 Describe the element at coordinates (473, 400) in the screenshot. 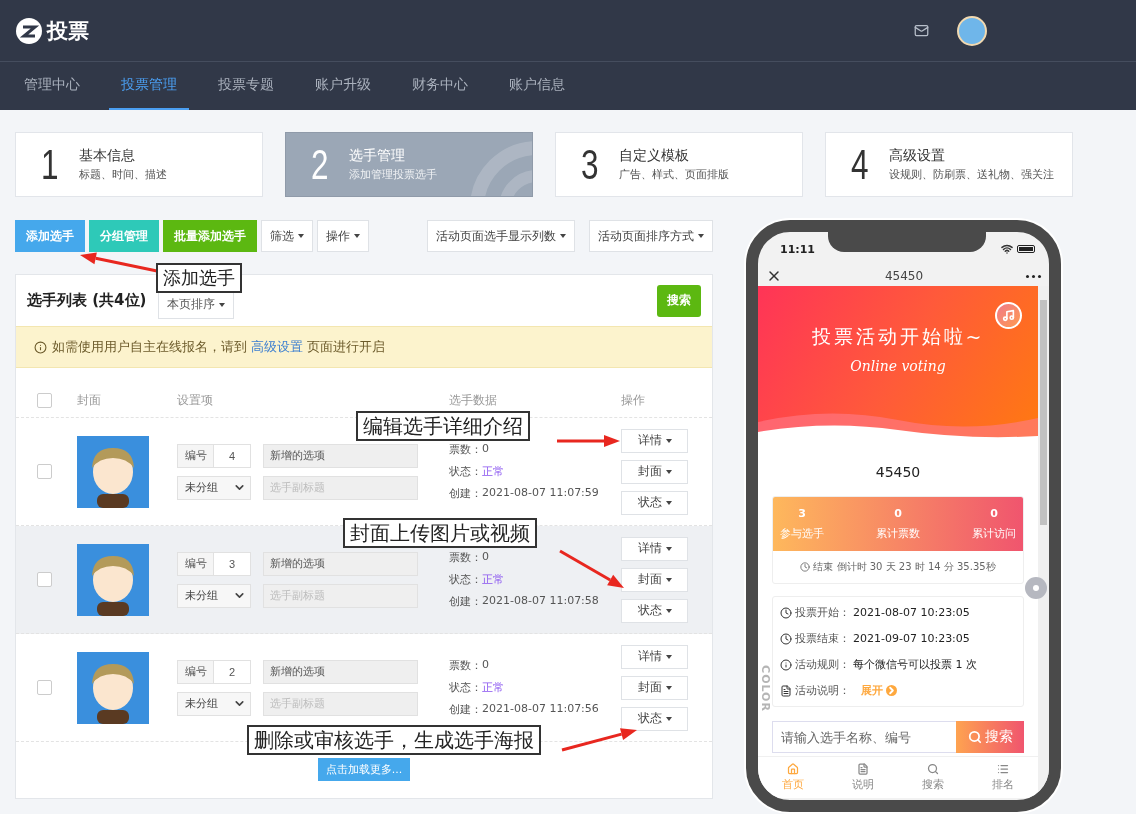

I see `column-header: 选手数据` at that location.